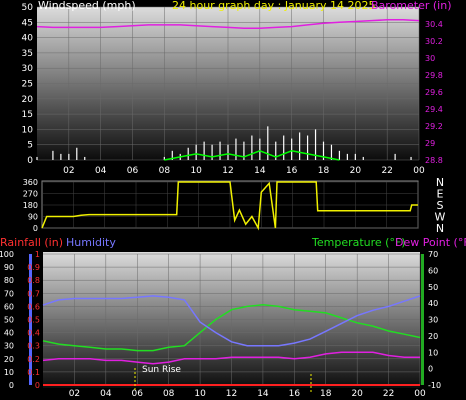  Describe the element at coordinates (37, 254) in the screenshot. I see `rainfall-y-tick: 1` at that location.